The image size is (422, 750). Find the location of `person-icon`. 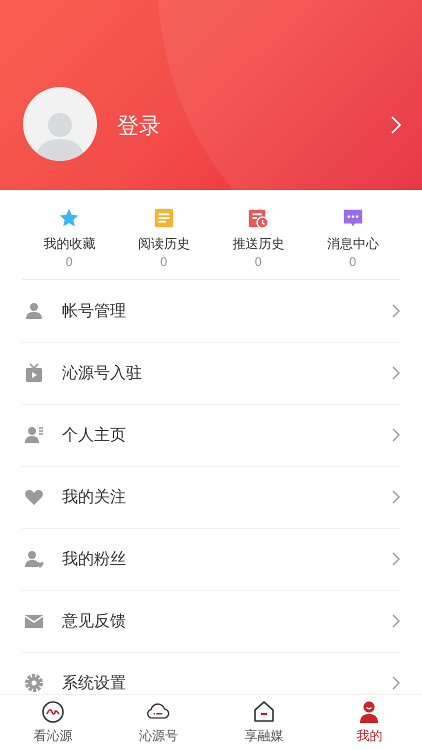

person-icon is located at coordinates (34, 311).